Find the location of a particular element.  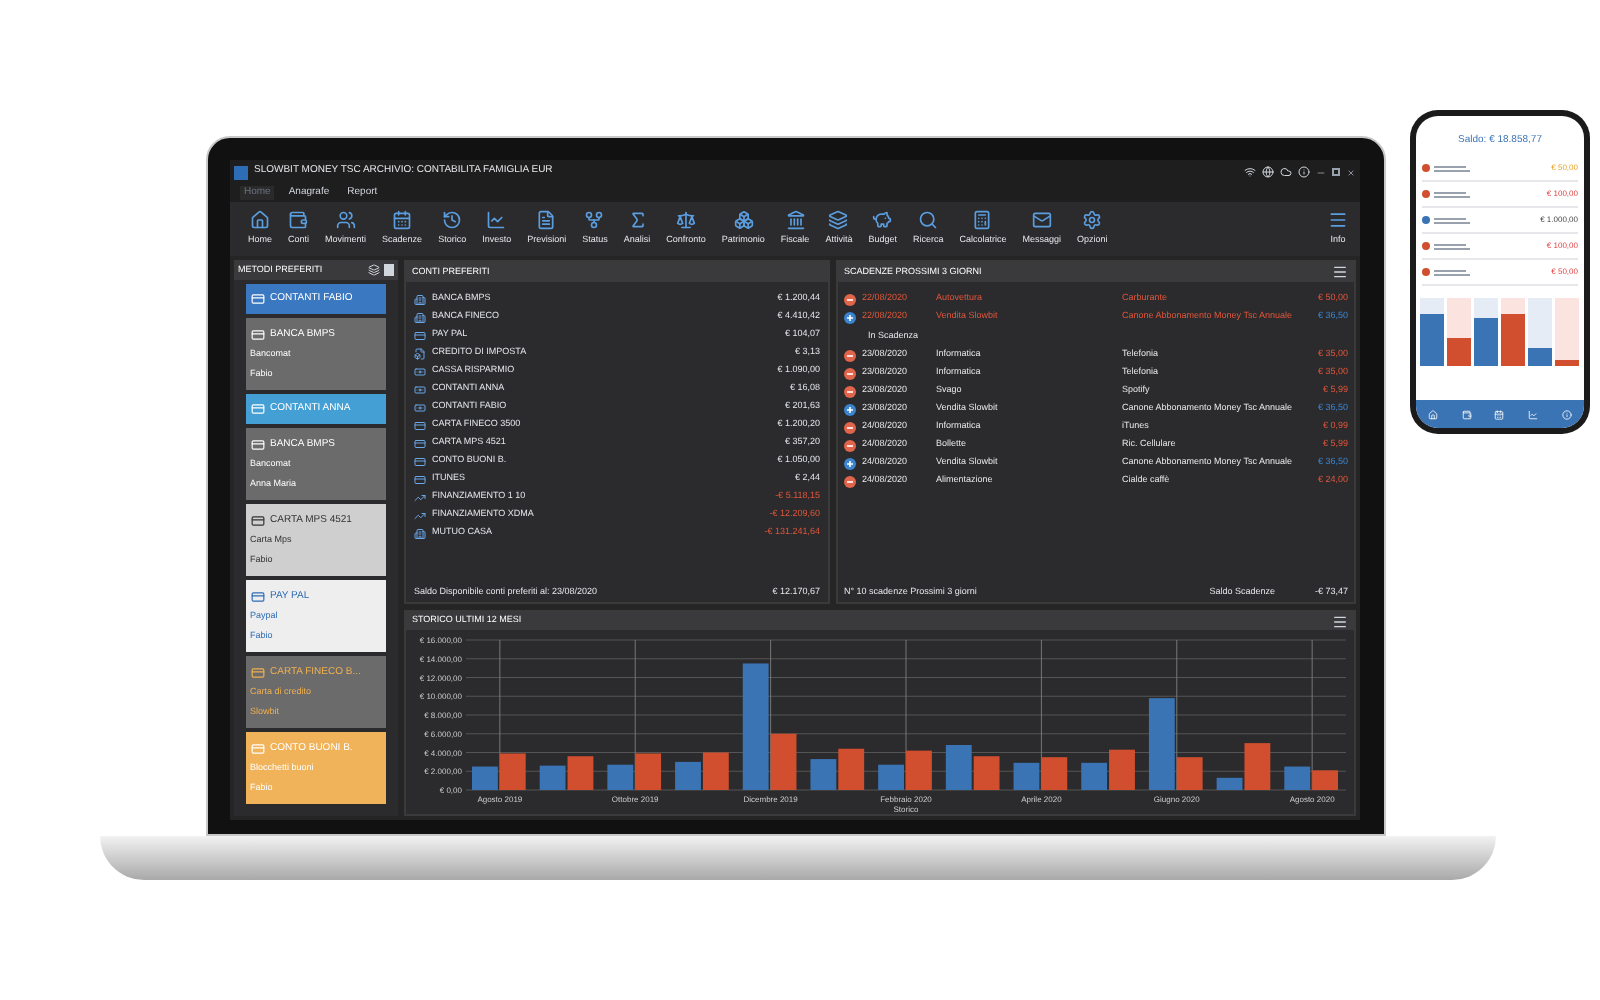

globe-icon is located at coordinates (1268, 172).